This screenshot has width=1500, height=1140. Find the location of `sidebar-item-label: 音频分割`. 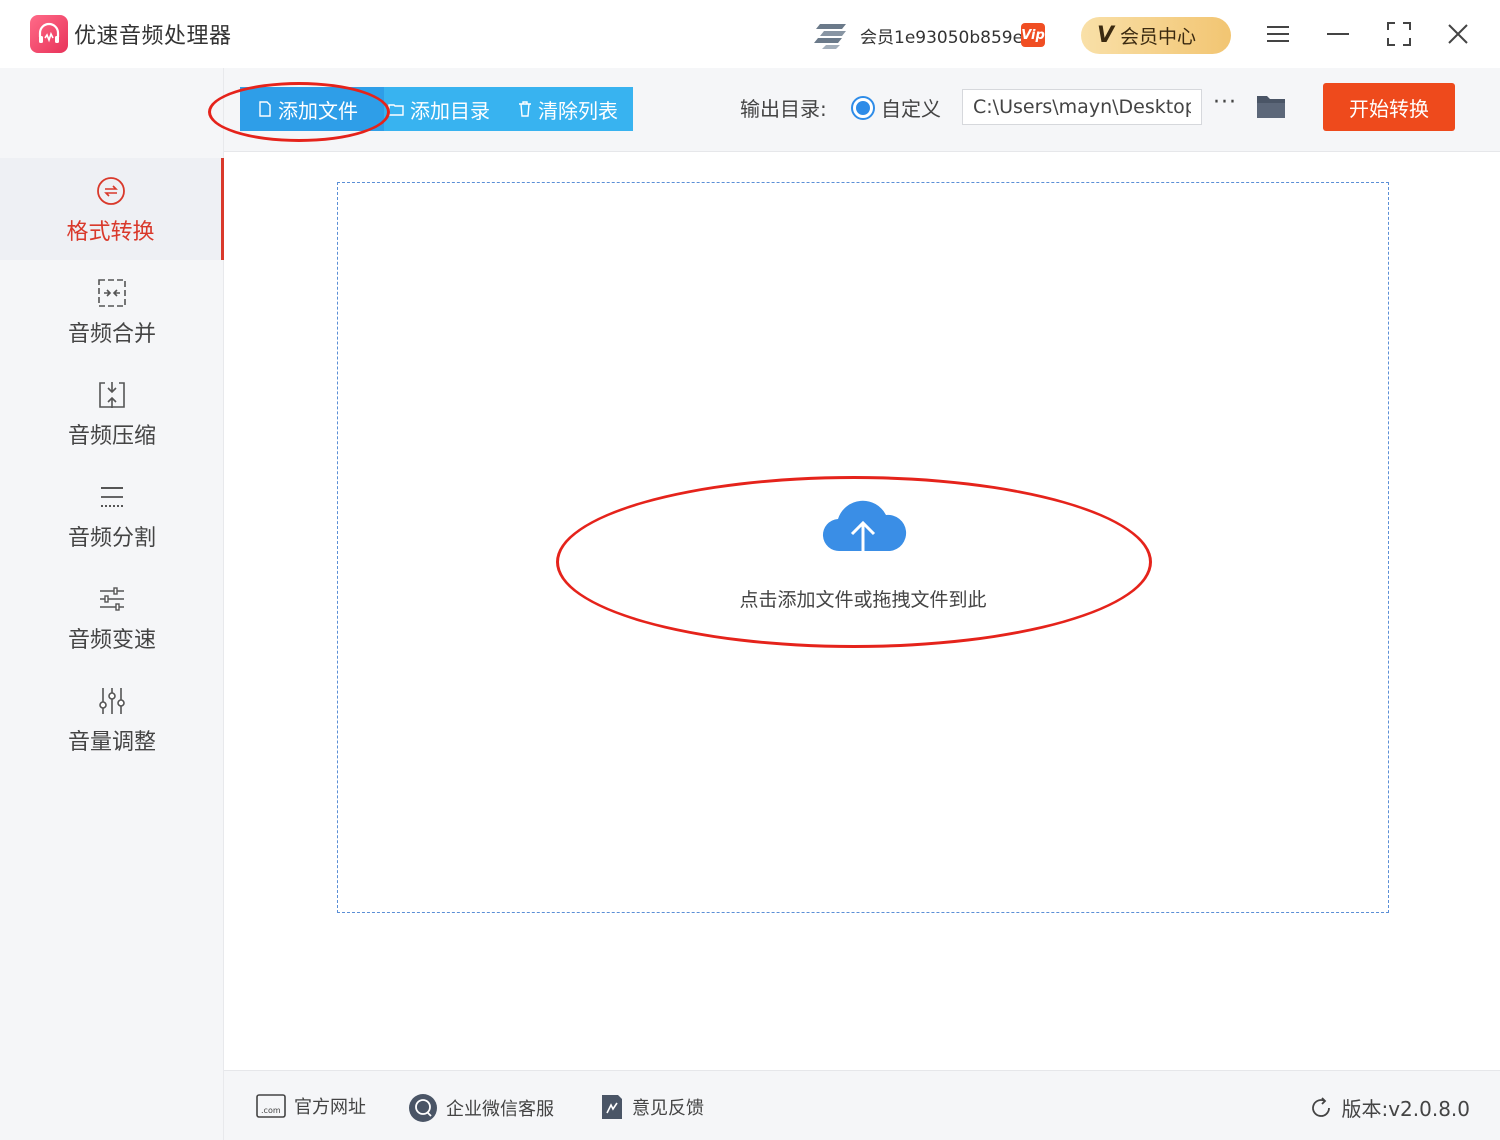

sidebar-item-label: 音频分割 is located at coordinates (111, 538).